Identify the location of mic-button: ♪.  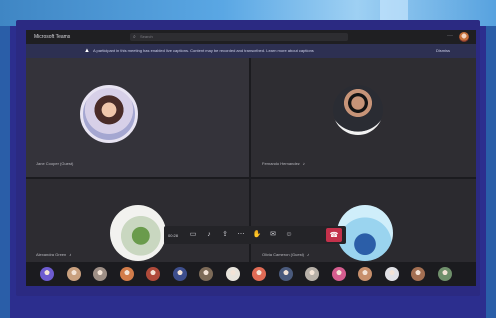
(209, 235).